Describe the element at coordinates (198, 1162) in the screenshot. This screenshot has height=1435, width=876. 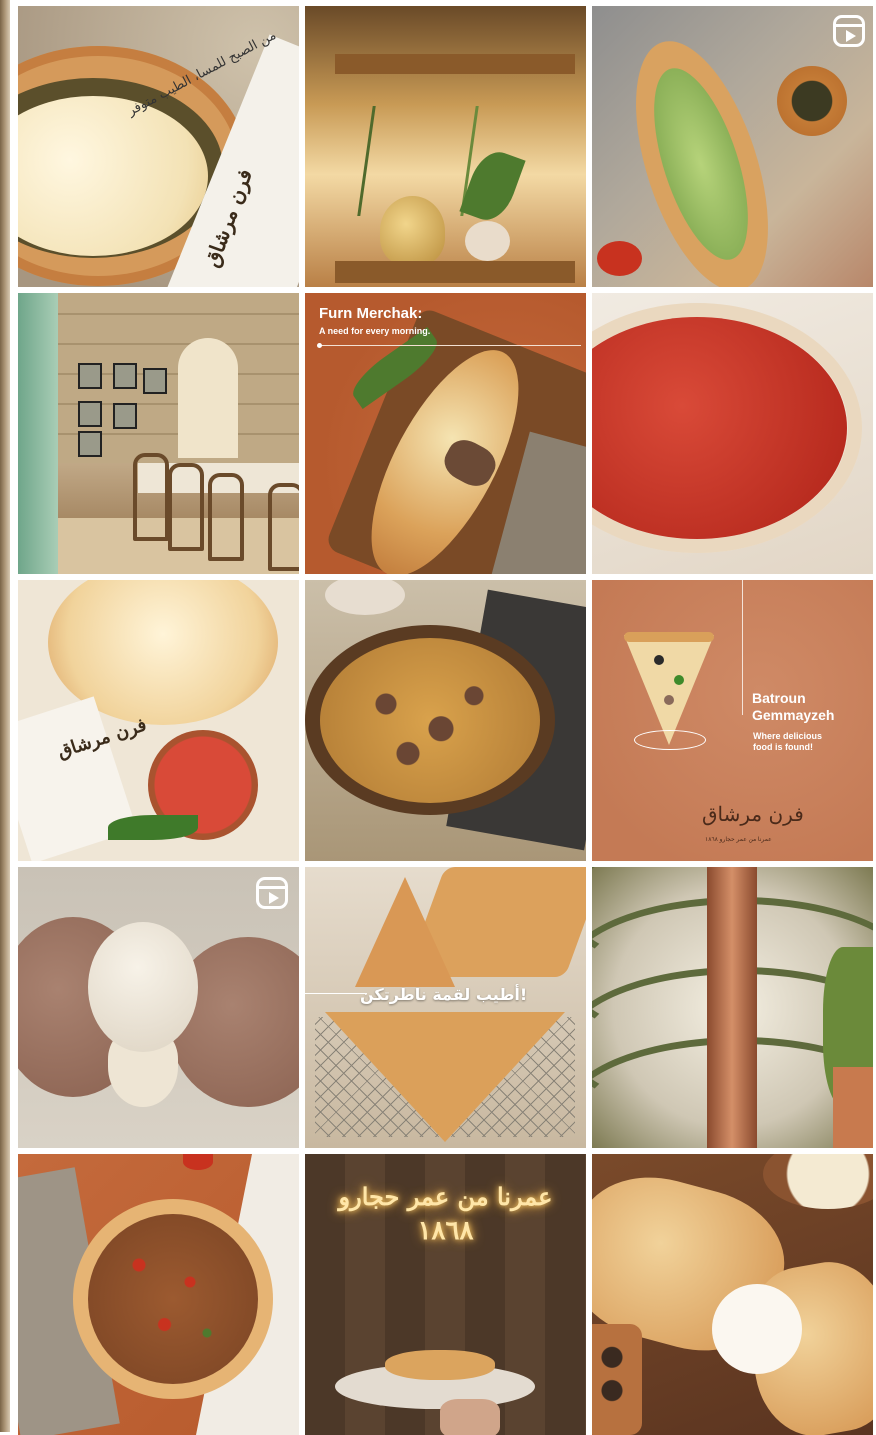
I see `tomato` at that location.